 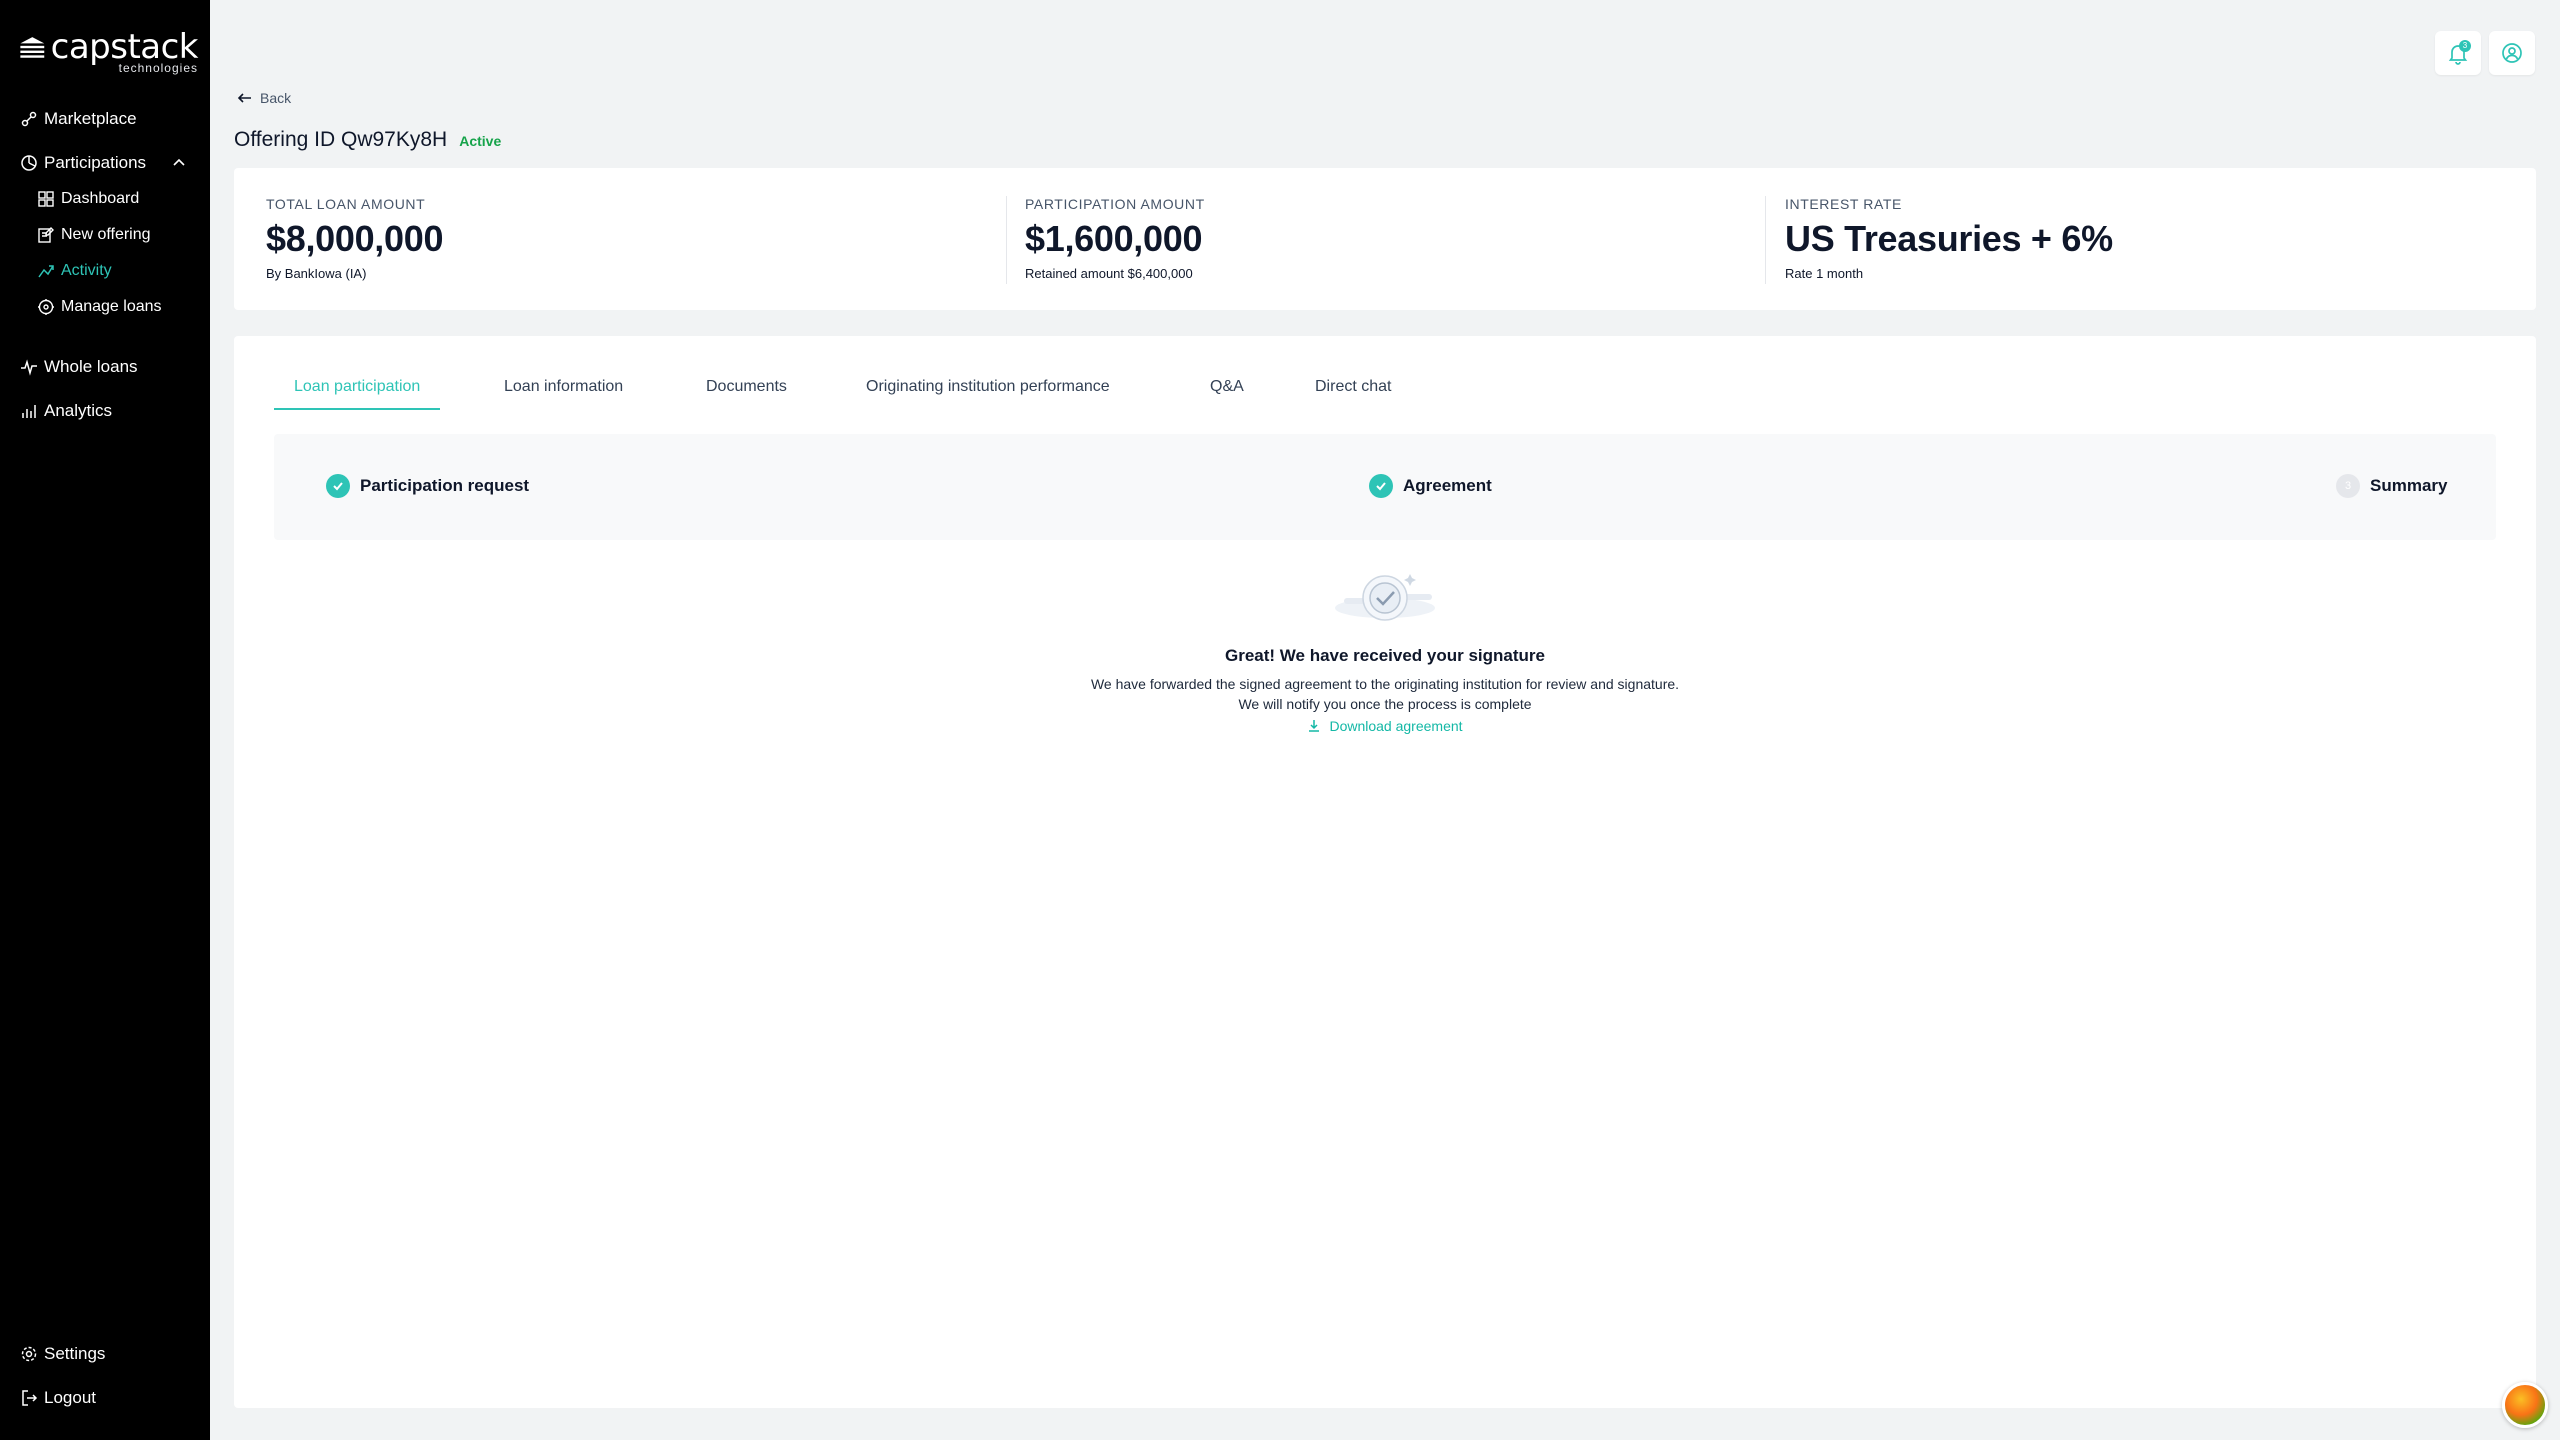 I want to click on capstack-logo-icon, so click(x=32, y=47).